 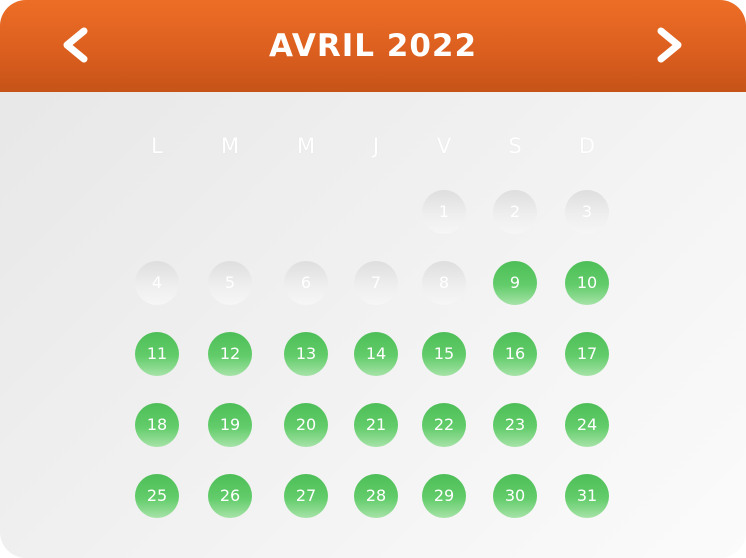 I want to click on day-18: 18, so click(x=157, y=425).